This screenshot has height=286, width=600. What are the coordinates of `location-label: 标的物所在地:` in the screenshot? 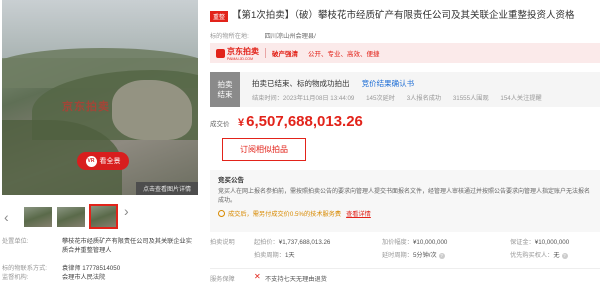 It's located at (229, 36).